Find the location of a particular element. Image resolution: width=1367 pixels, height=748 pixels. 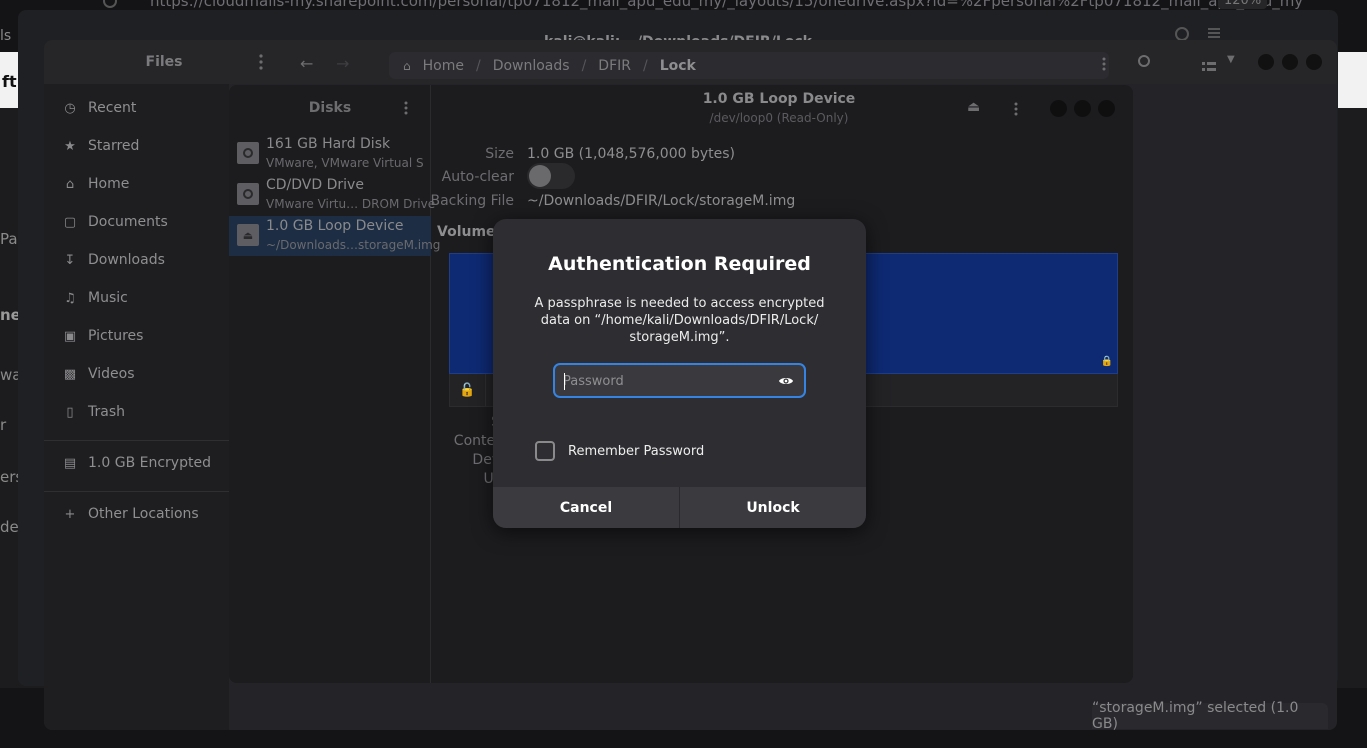

disk-item-cd-dvd: CD/DVD Drive VMware Virtu… DROM Drive is located at coordinates (332, 195).